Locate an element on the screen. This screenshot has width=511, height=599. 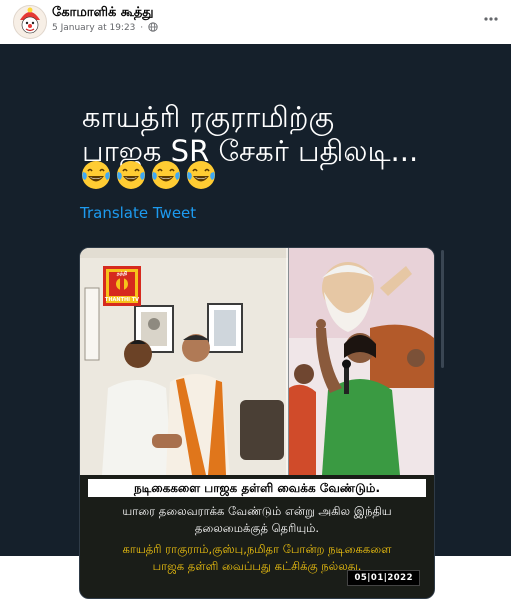
media-scroll-indicator is located at coordinates (442, 309).